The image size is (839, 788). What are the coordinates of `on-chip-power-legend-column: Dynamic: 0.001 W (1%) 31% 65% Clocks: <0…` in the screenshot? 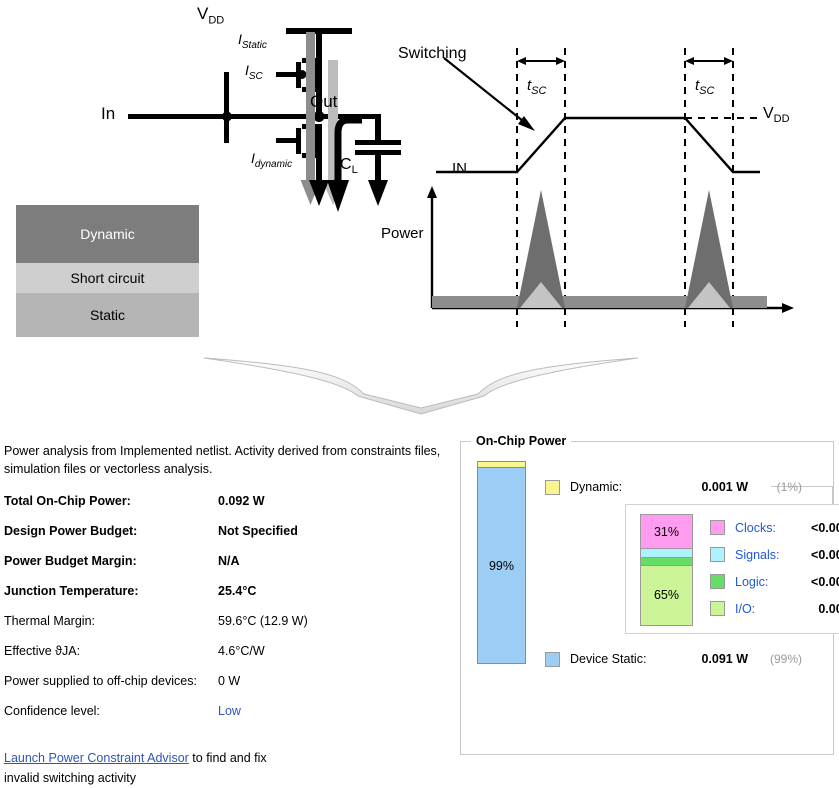 It's located at (692, 598).